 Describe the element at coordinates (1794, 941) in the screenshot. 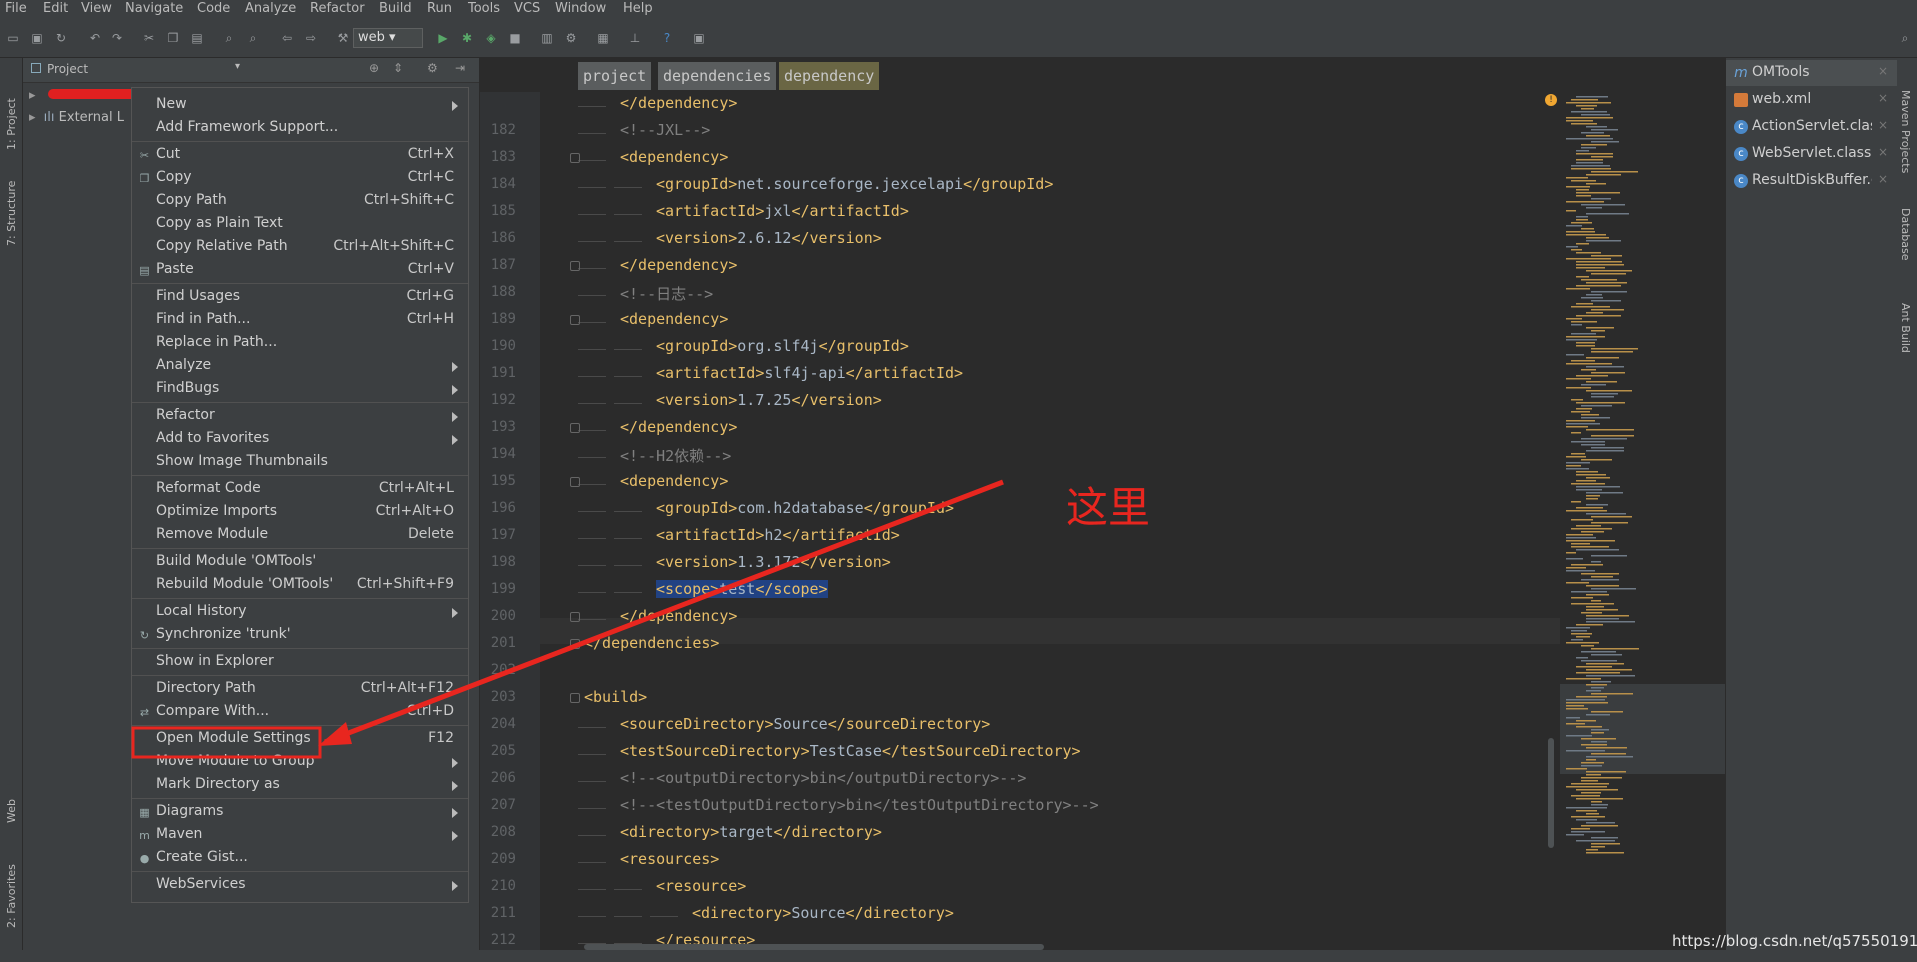

I see `watermark: https://blog.csdn.net/q575501914` at that location.